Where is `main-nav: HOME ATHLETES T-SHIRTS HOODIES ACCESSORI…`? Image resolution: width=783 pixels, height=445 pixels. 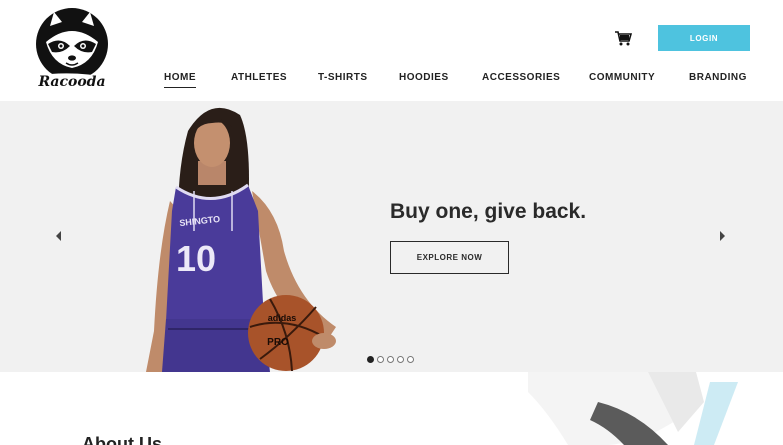
main-nav: HOME ATHLETES T-SHIRTS HOODIES ACCESSORI… is located at coordinates (391, 82).